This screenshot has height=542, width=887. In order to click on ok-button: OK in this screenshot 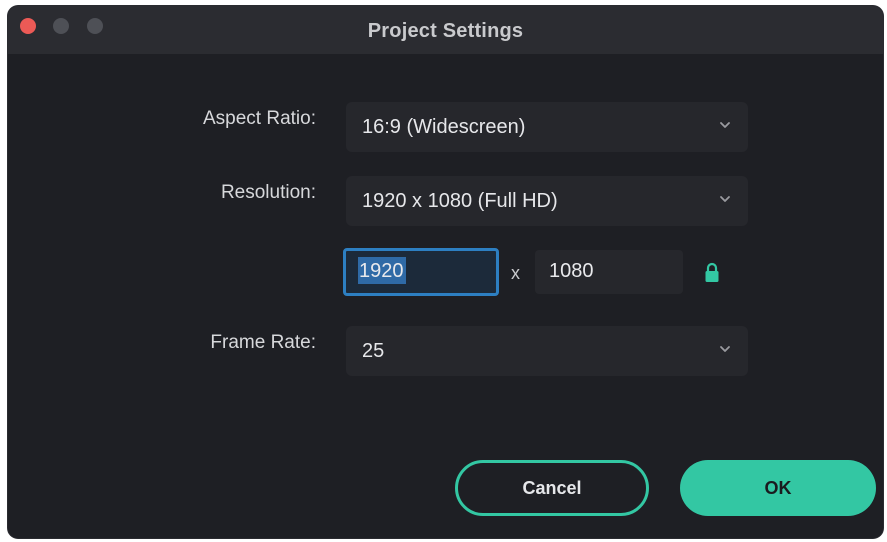, I will do `click(778, 488)`.